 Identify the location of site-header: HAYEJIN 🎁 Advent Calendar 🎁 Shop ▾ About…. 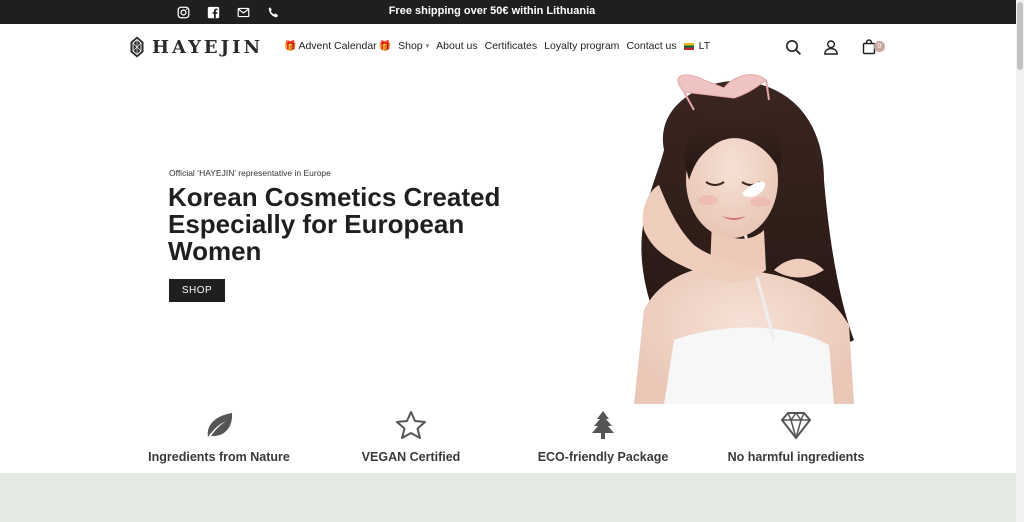
(508, 47).